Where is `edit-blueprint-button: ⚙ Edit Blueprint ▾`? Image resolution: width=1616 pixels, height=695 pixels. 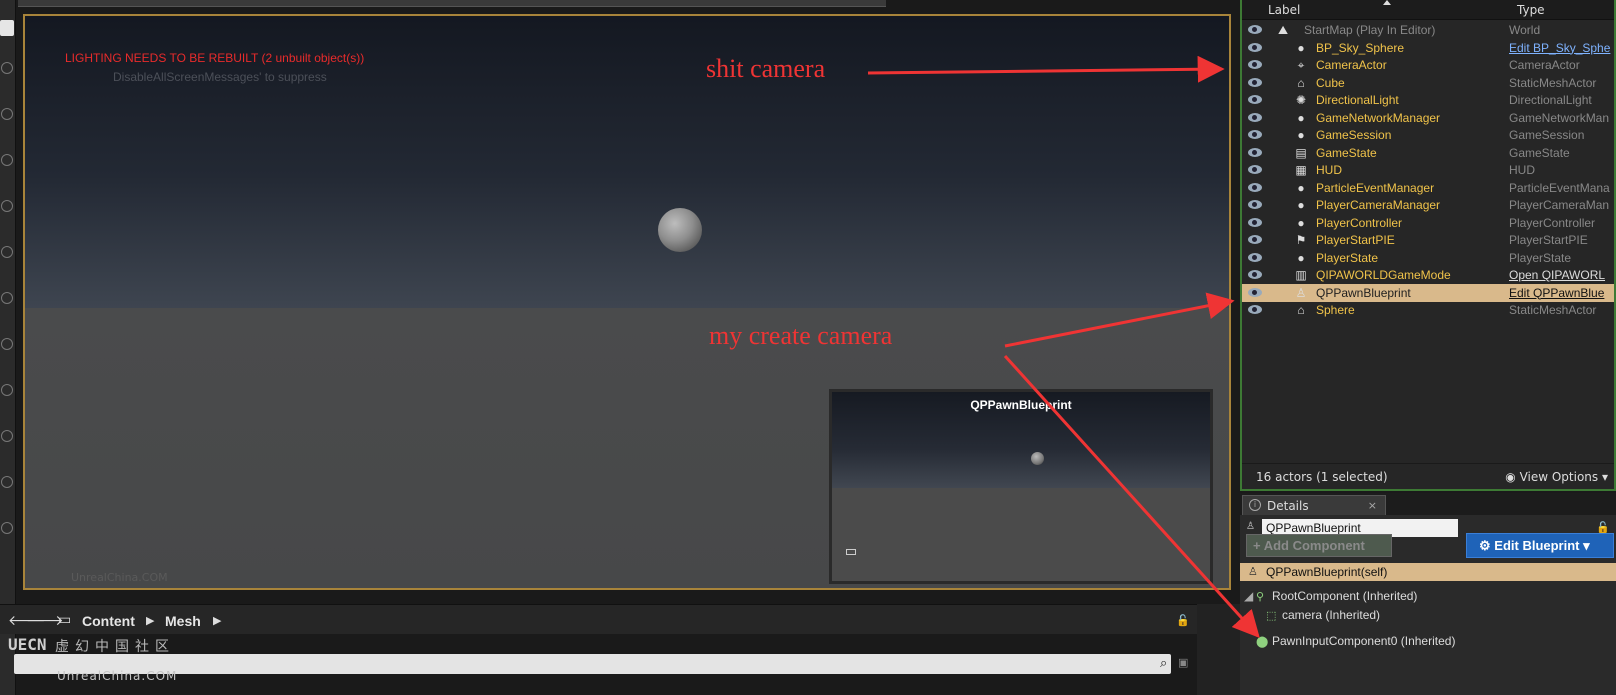 edit-blueprint-button: ⚙ Edit Blueprint ▾ is located at coordinates (1540, 545).